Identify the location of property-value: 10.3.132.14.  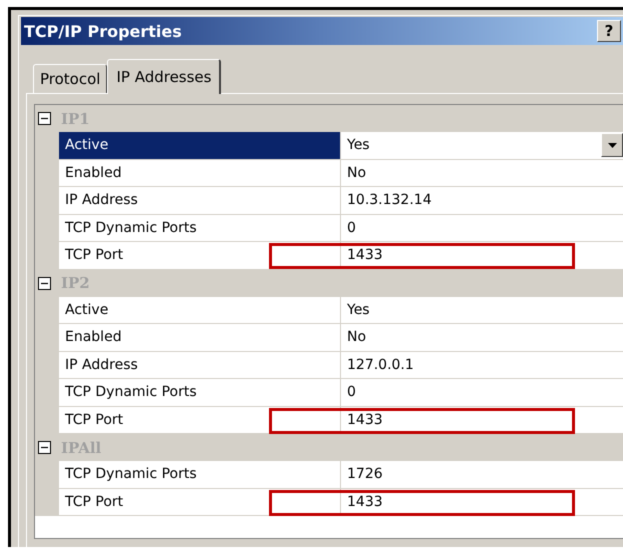
(389, 200).